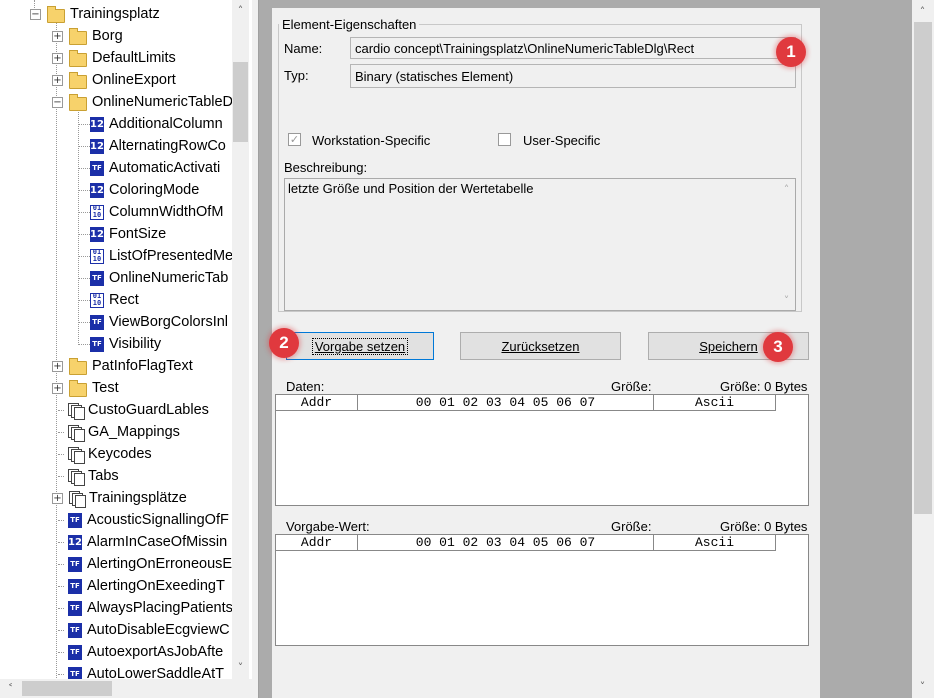  Describe the element at coordinates (294, 139) in the screenshot. I see `workstation-specific-checkbox: ✓` at that location.